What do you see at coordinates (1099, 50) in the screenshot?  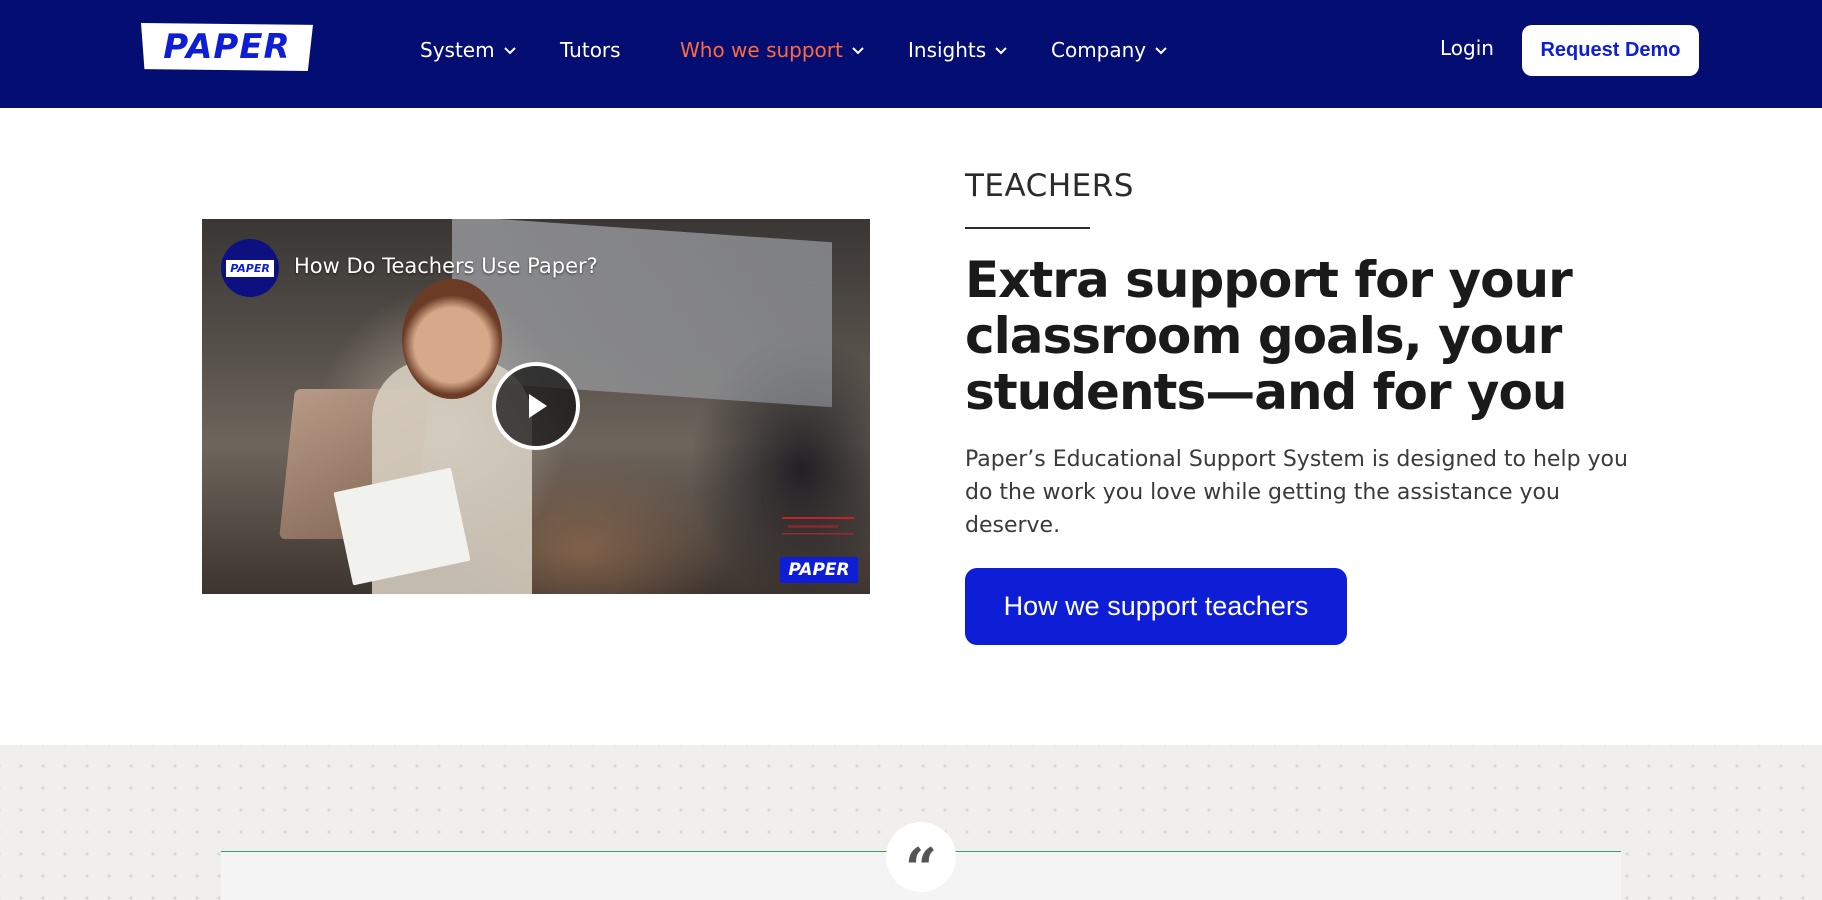 I see `nav-label: Company` at bounding box center [1099, 50].